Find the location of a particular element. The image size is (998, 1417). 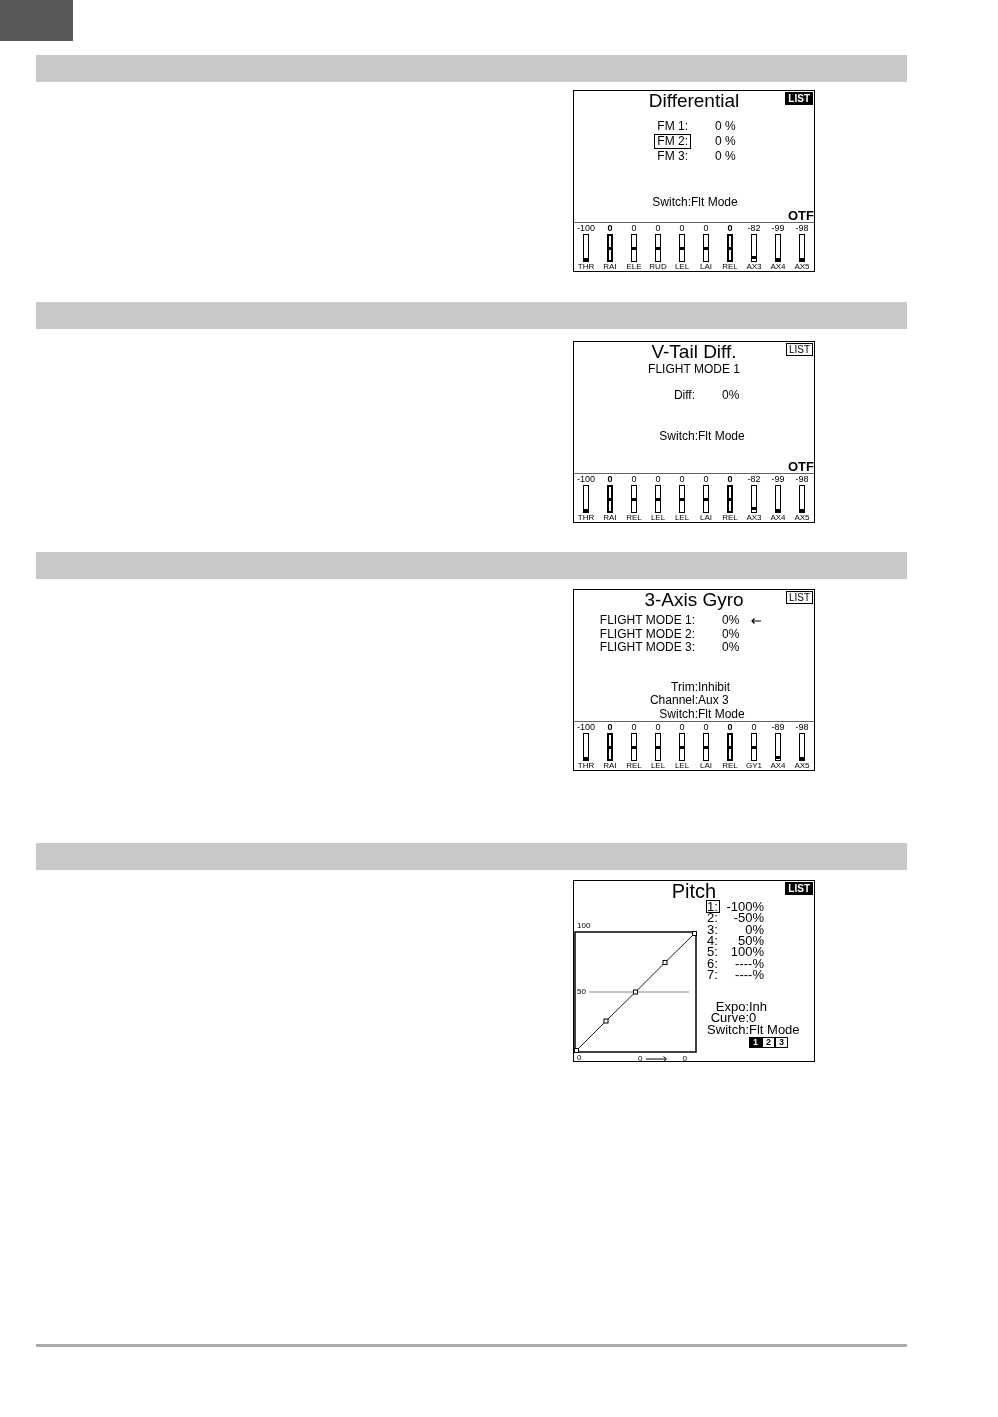

setting-value: Aux 3 is located at coordinates (713, 701).